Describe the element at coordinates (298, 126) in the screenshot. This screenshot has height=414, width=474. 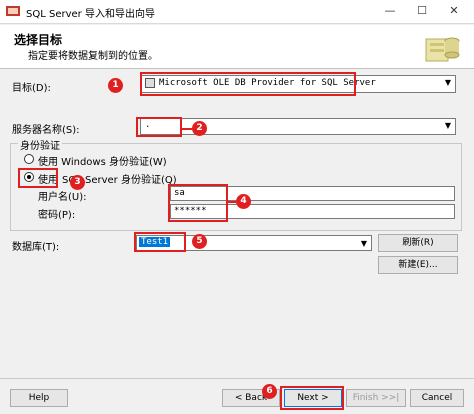
I see `server-name-select: . ▼` at that location.